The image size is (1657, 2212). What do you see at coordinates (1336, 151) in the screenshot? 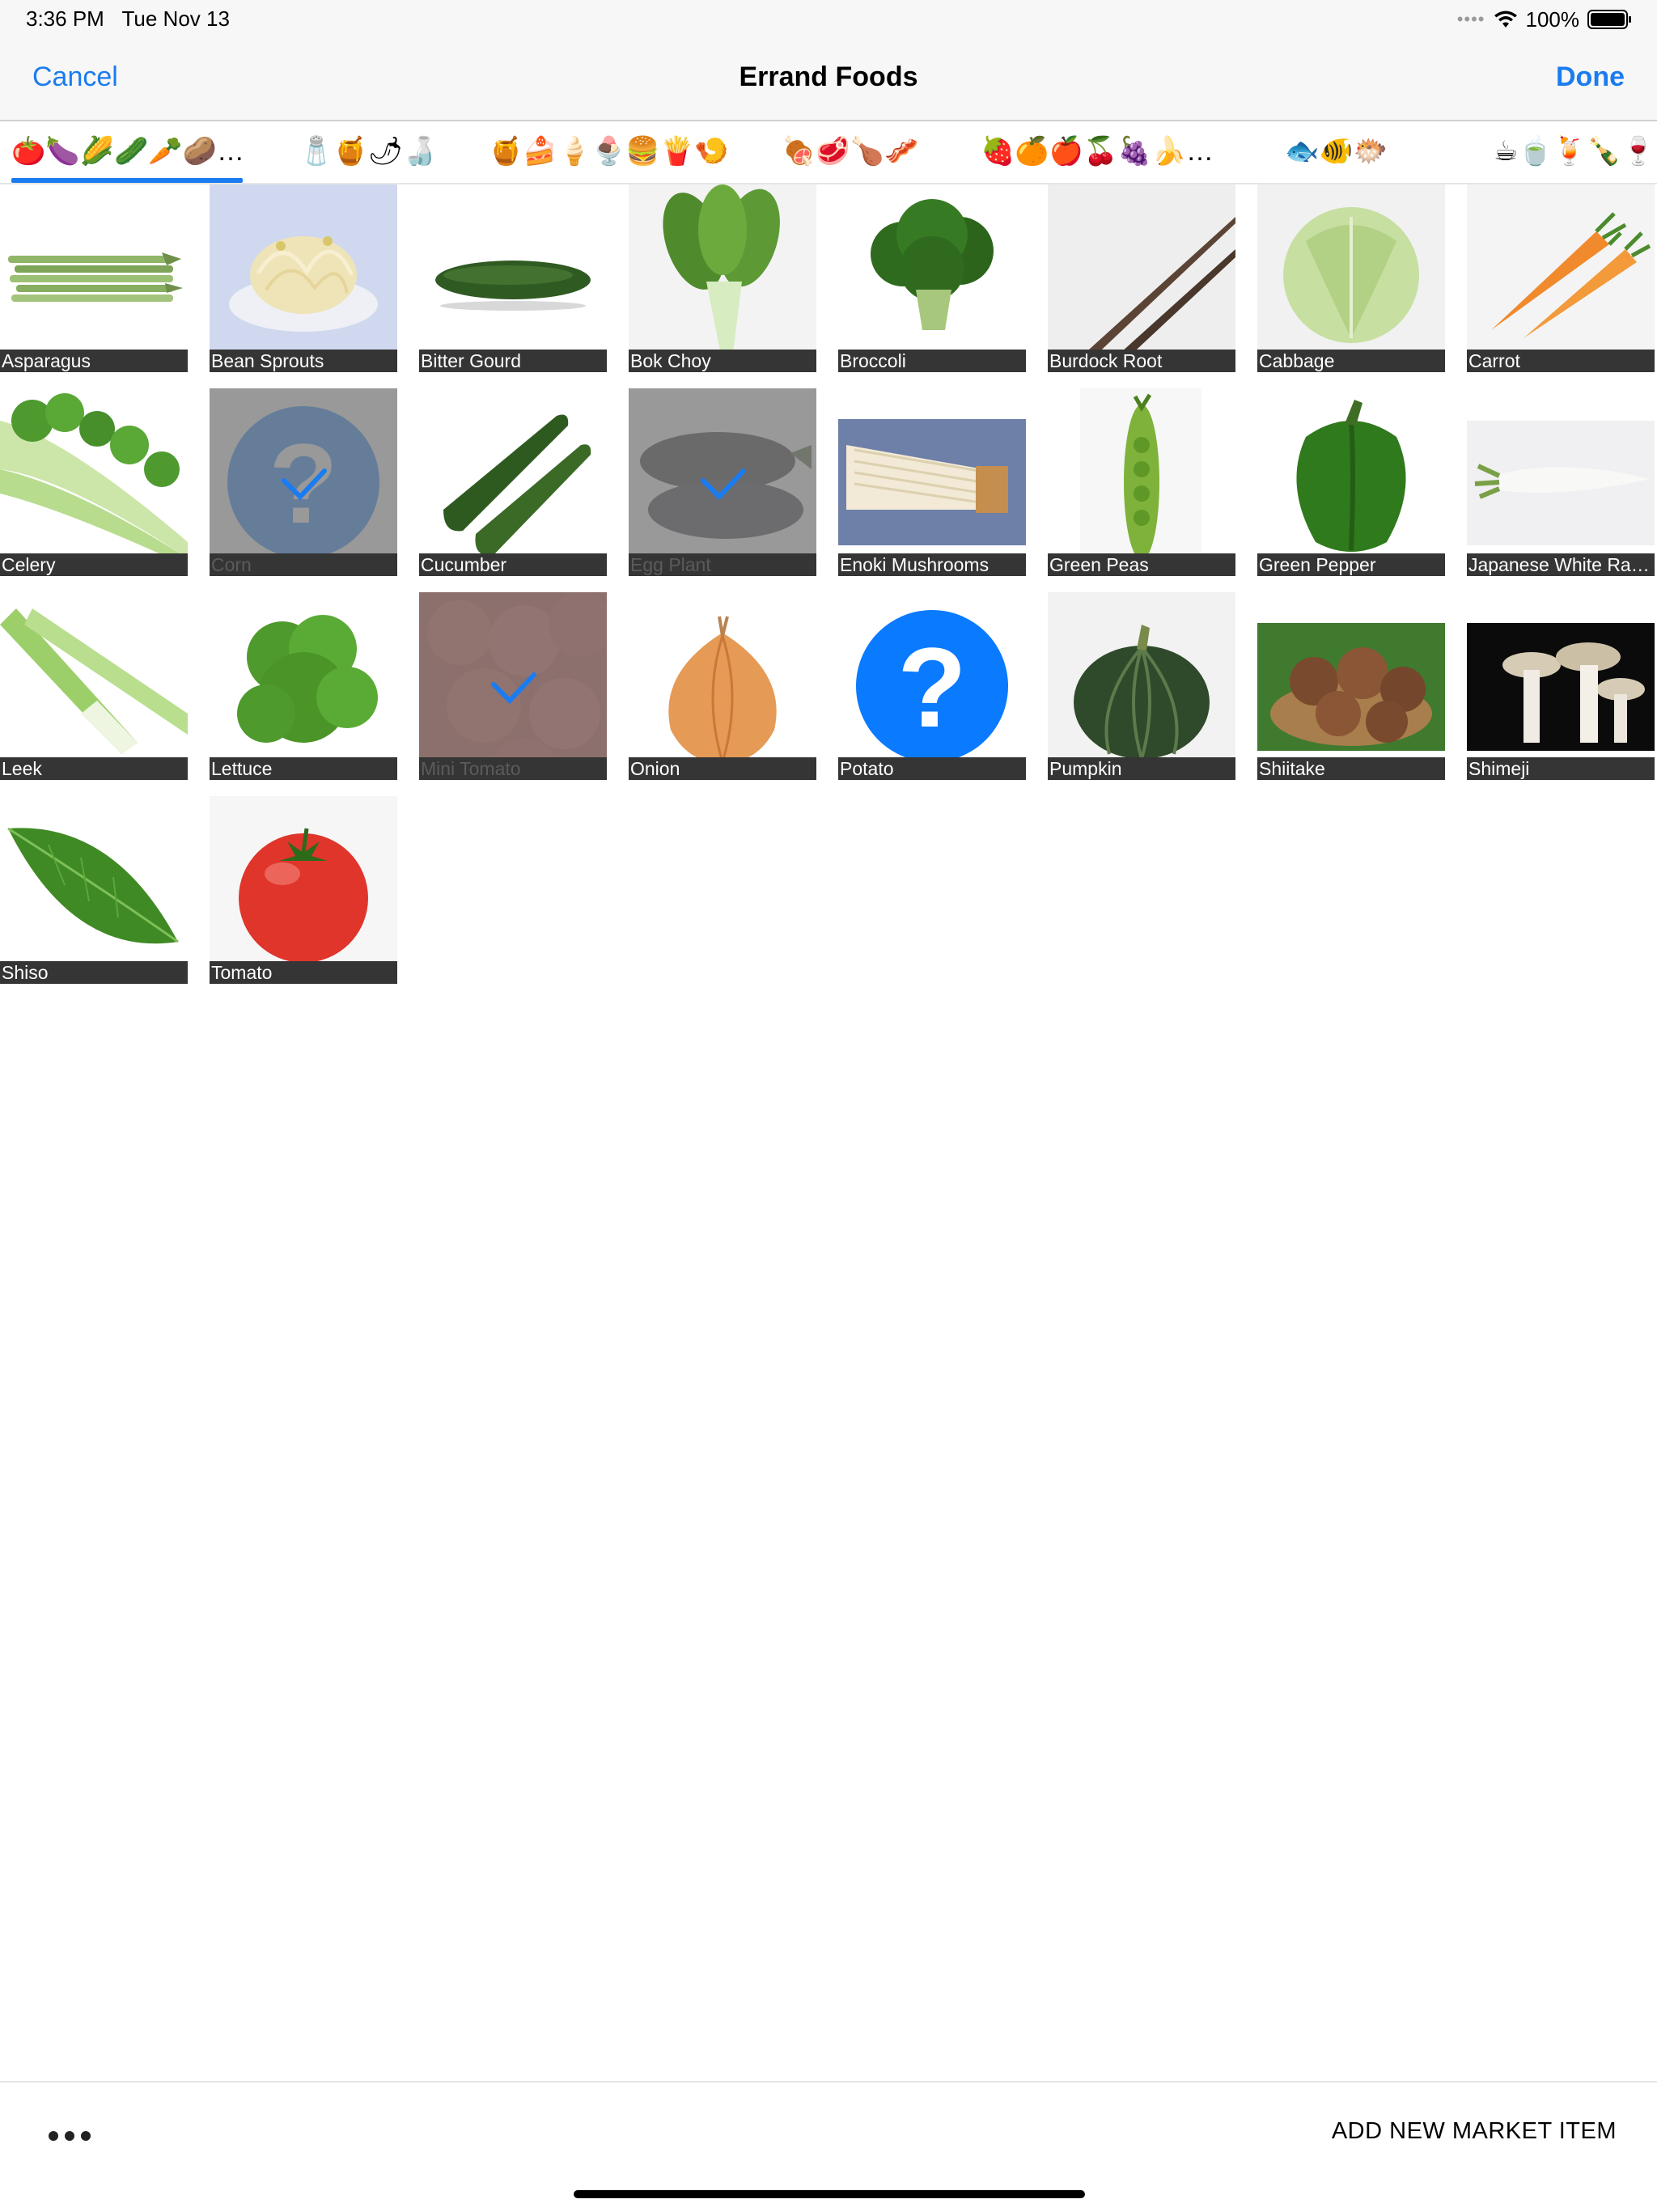
I see `tab-seafood: 🐟🐠🐡` at bounding box center [1336, 151].